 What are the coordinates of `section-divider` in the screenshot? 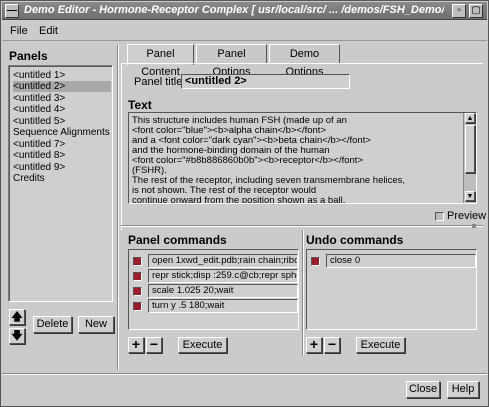 It's located at (302, 226).